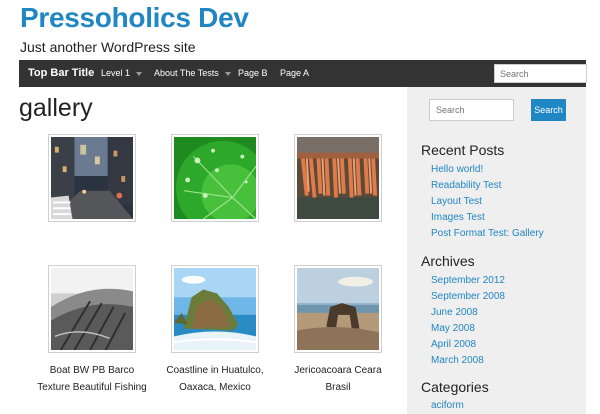 The image size is (600, 414). What do you see at coordinates (463, 150) in the screenshot?
I see `recent-posts-heading: Recent Posts` at bounding box center [463, 150].